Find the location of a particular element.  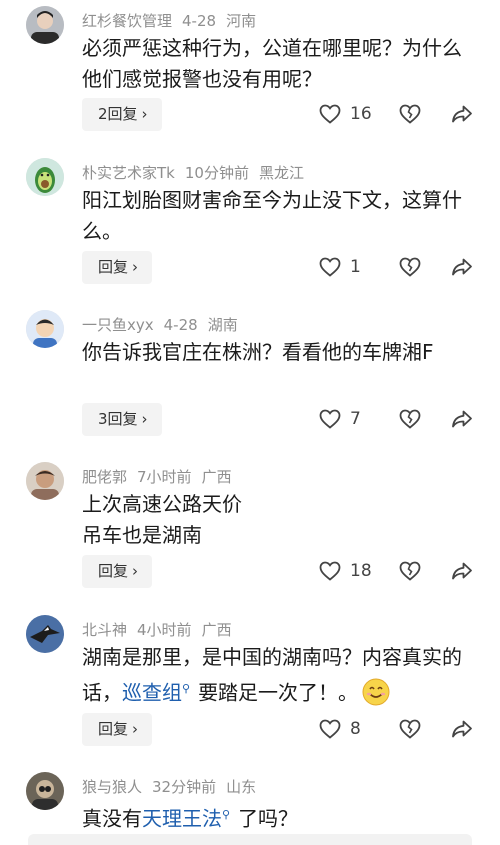

comment-location: 湖南 is located at coordinates (222, 325).